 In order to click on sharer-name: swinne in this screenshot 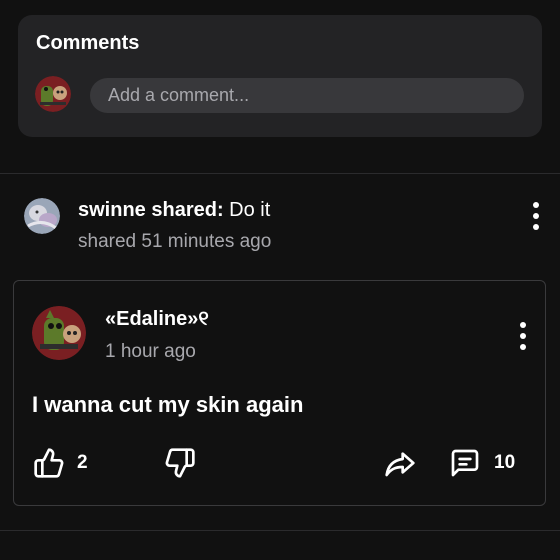, I will do `click(112, 210)`.